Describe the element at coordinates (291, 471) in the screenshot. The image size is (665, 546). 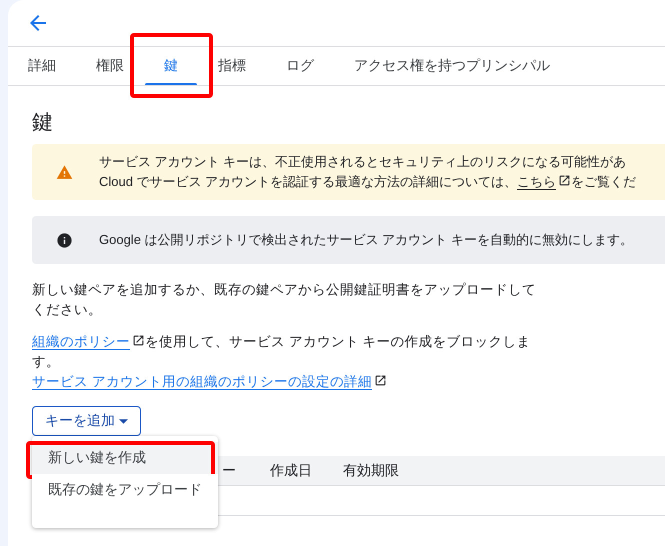
I see `column-header: 作成日` at that location.